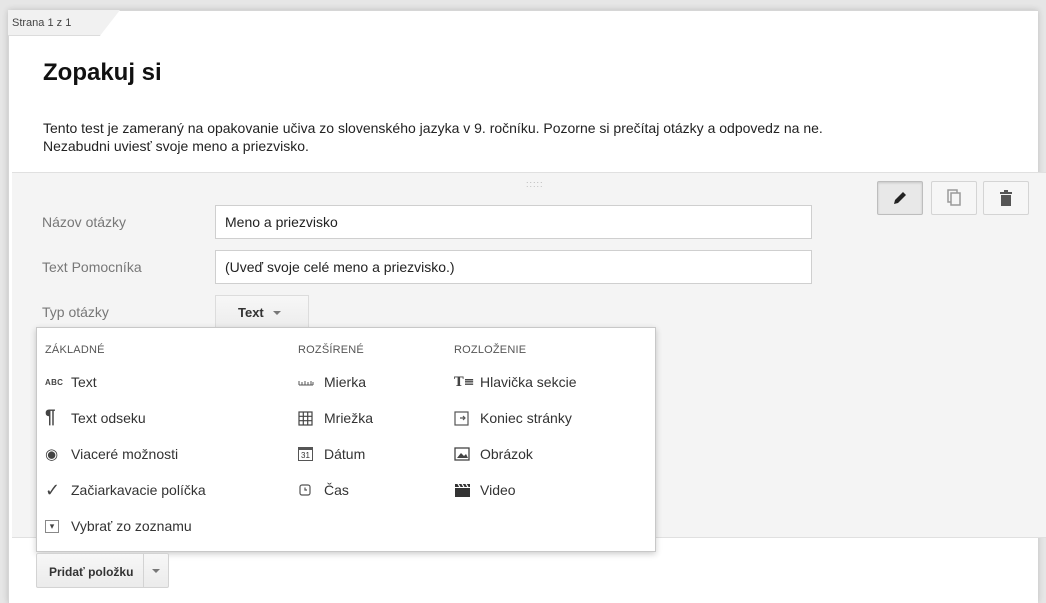 Image resolution: width=1046 pixels, height=603 pixels. Describe the element at coordinates (84, 382) in the screenshot. I see `menu-item-label: Text` at that location.